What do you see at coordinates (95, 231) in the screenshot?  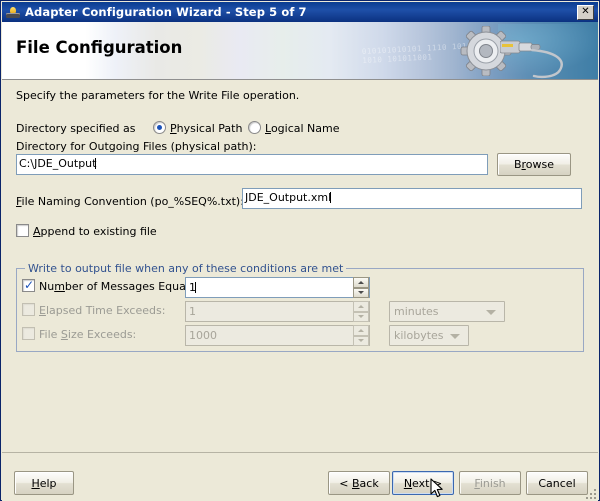 I see `append-to-existing-file-label: Append to existing file` at bounding box center [95, 231].